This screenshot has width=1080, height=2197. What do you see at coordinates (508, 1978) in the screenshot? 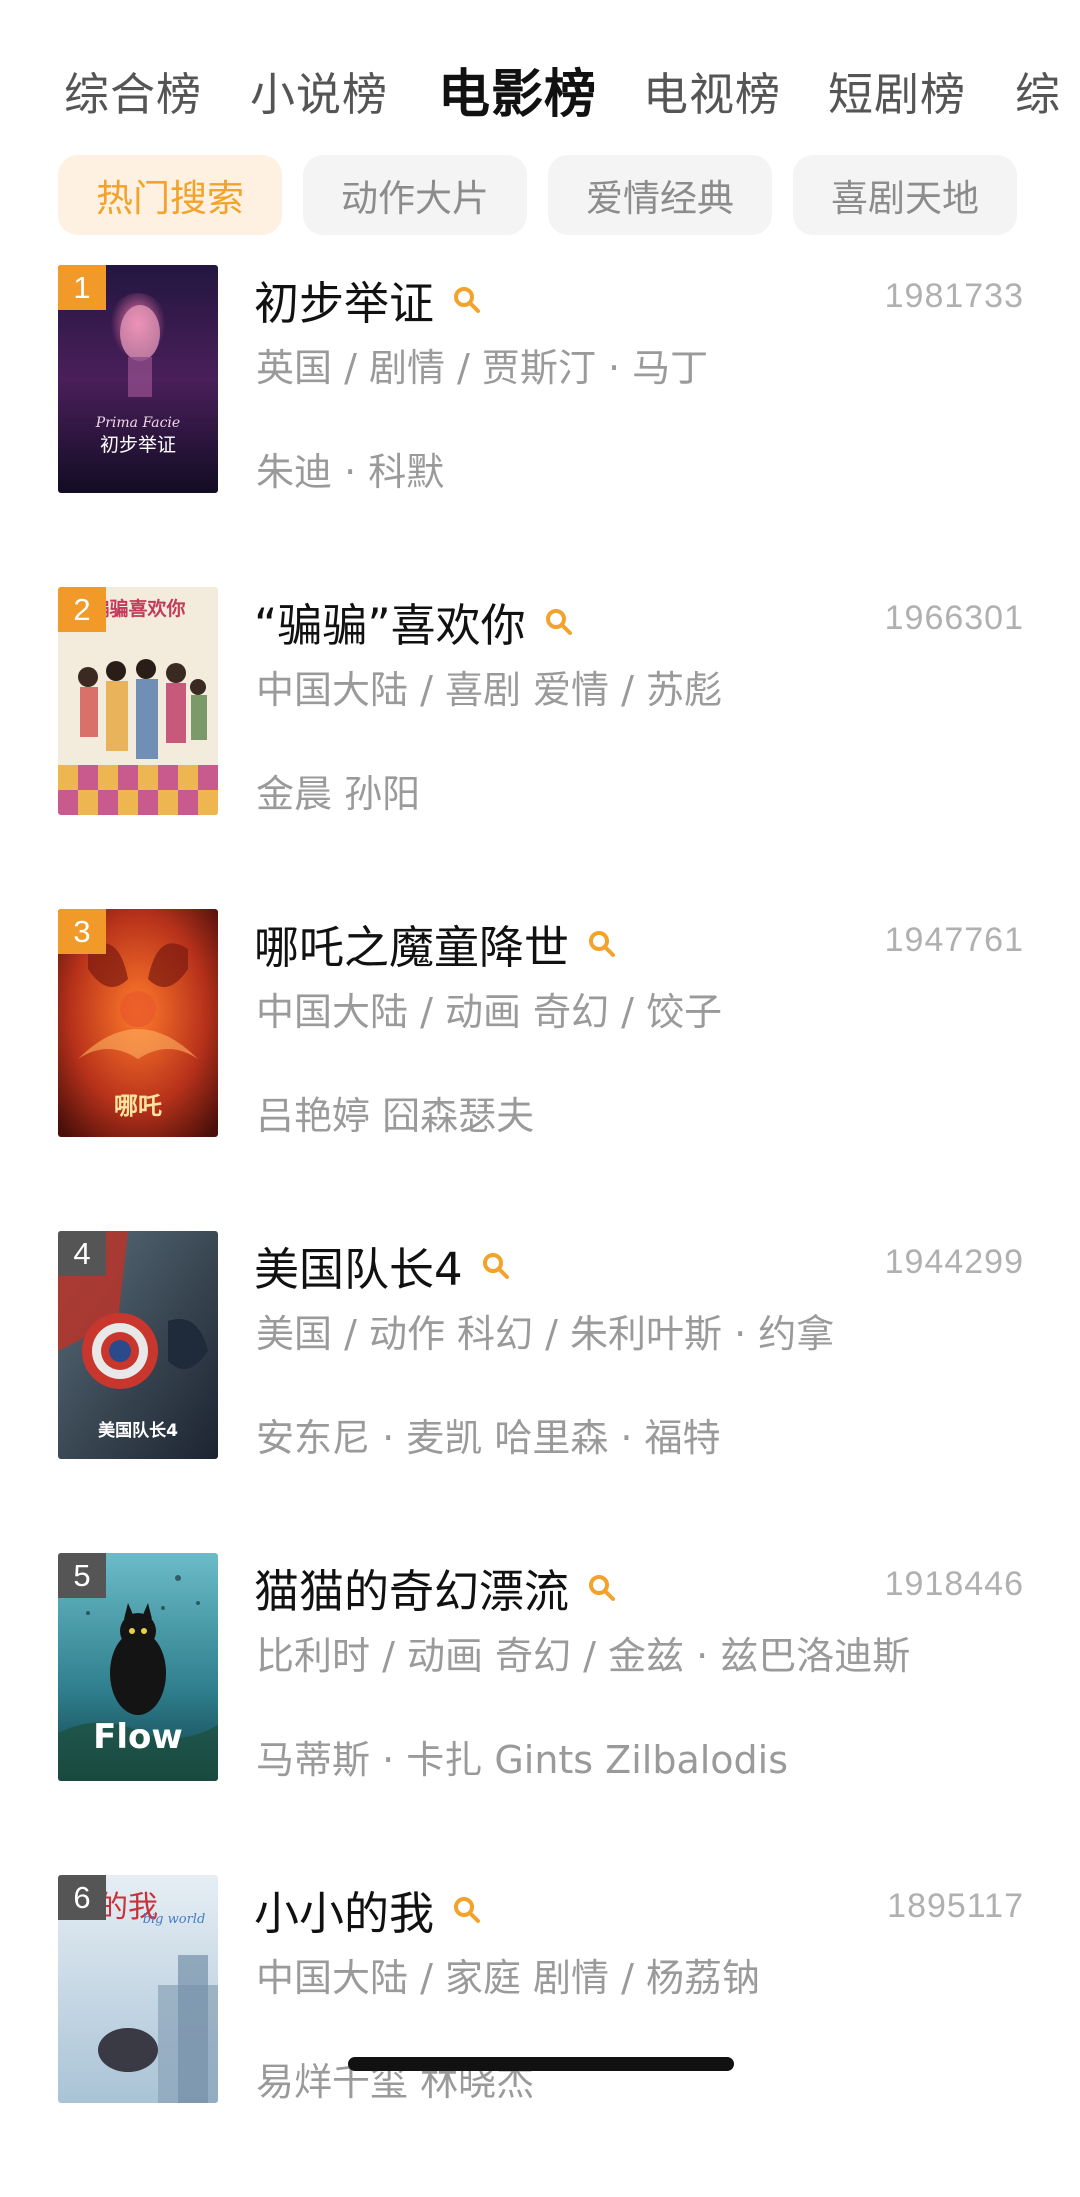
I see `movie-meta: 中国大陆 / 家庭 剧情 / 杨荔钠` at bounding box center [508, 1978].